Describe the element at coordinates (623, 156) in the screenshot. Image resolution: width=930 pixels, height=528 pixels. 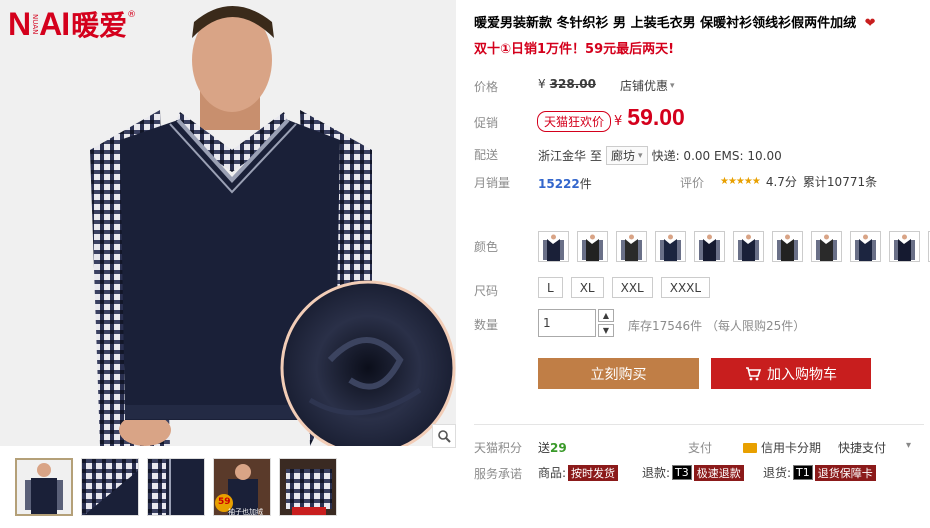
I see `destination-value: 廊坊` at that location.